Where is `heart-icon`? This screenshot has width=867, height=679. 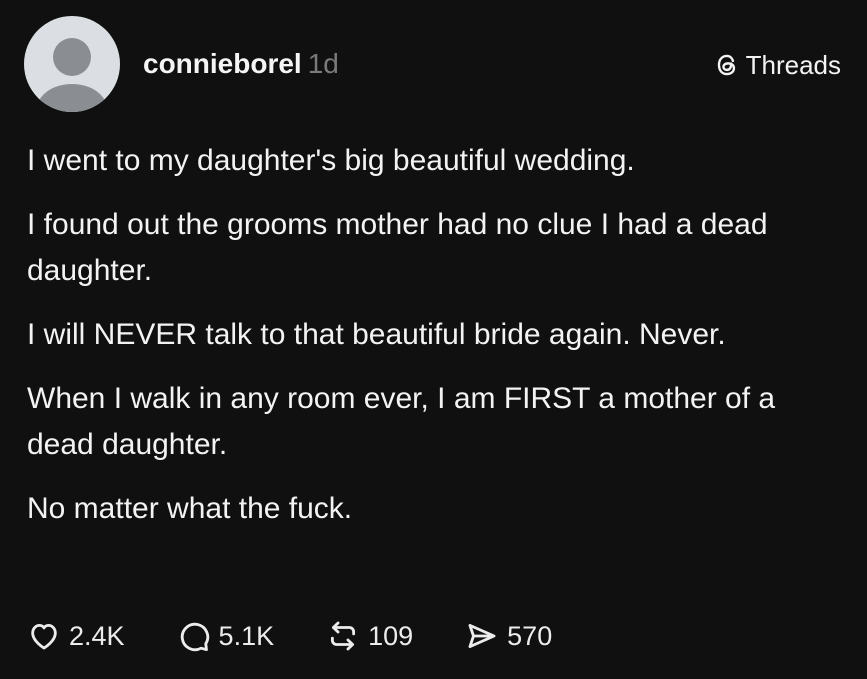 heart-icon is located at coordinates (44, 636).